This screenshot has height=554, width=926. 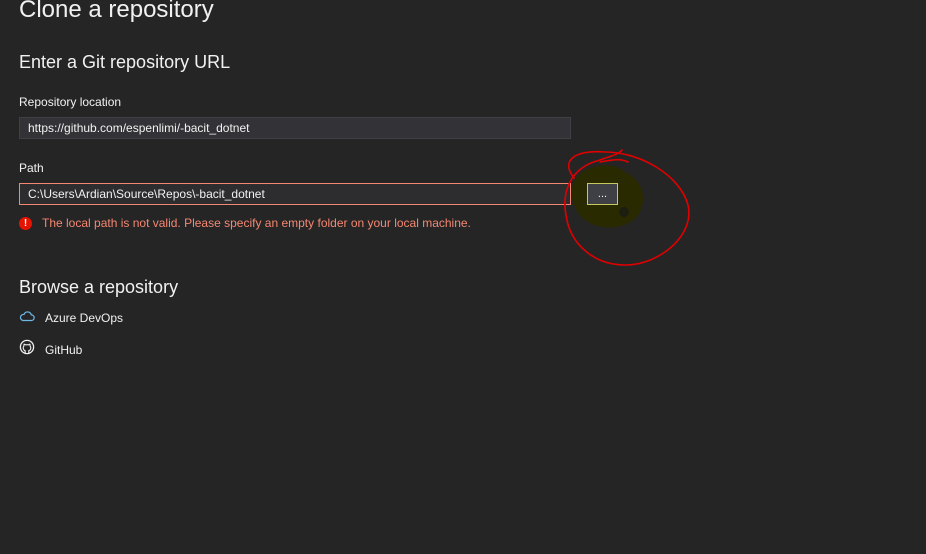 I want to click on path-input, so click(x=295, y=194).